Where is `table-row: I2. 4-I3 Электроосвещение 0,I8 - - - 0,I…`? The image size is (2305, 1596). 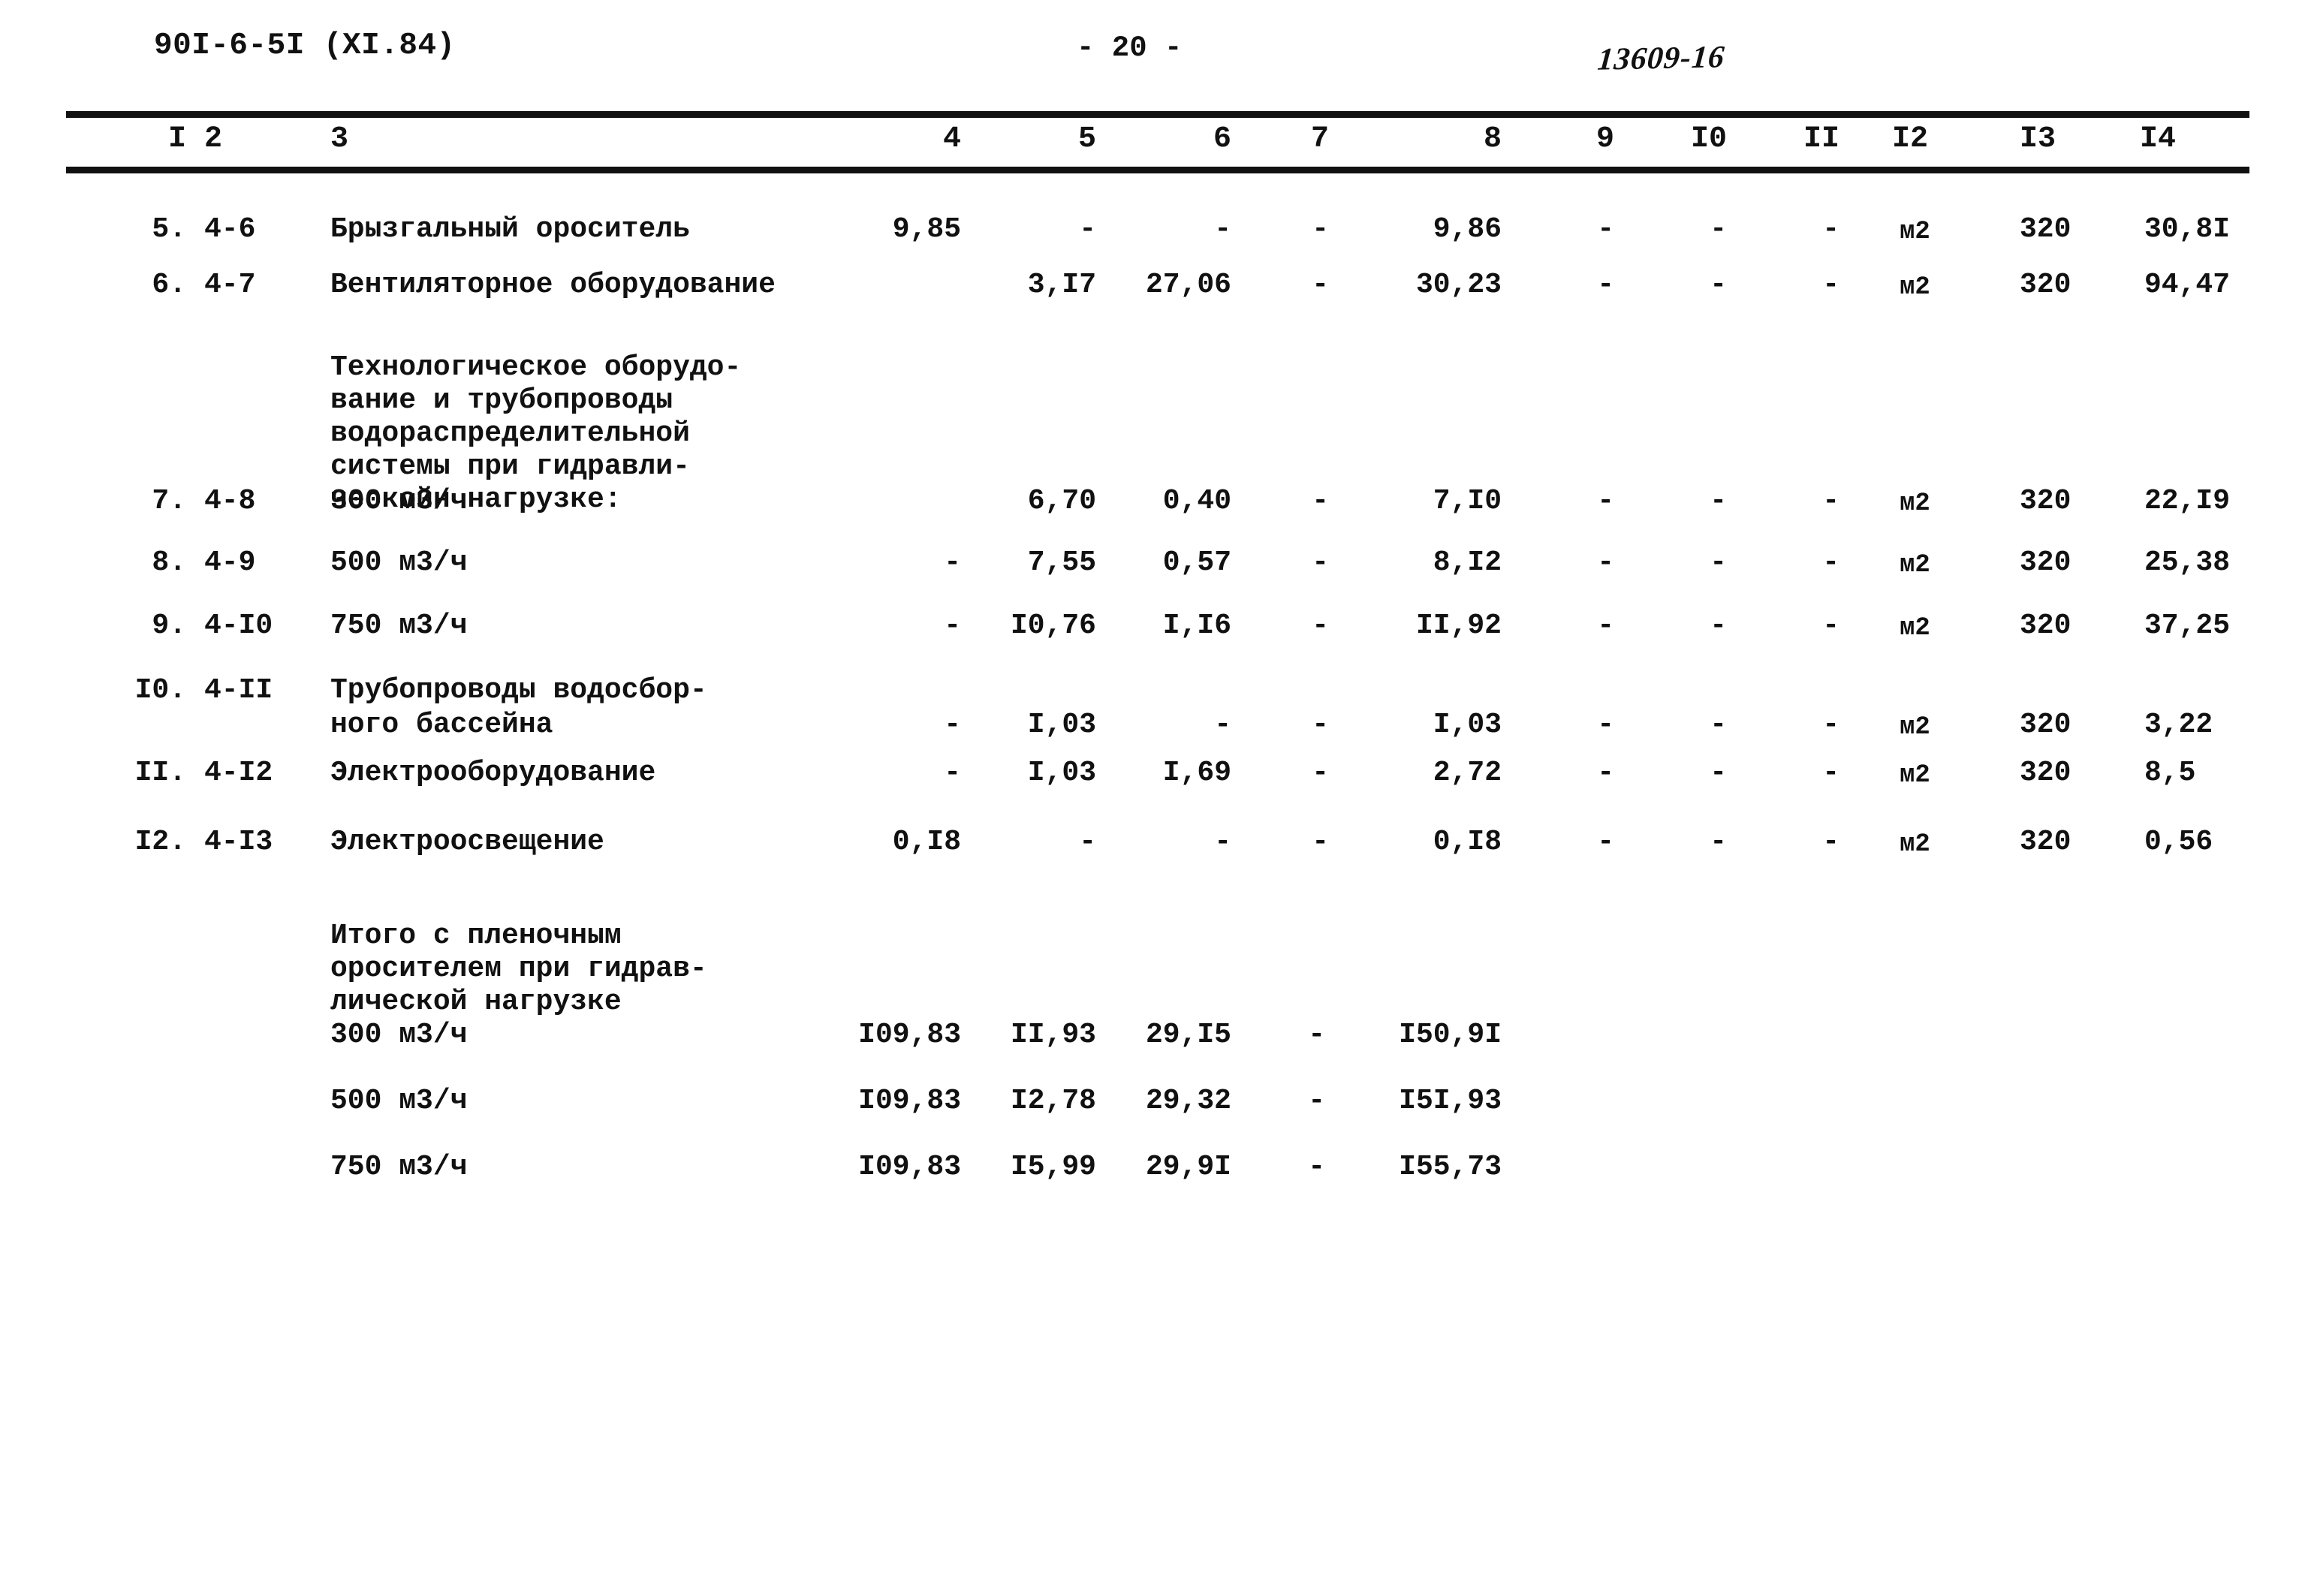 table-row: I2. 4-I3 Электроосвещение 0,I8 - - - 0,I… is located at coordinates (1153, 852).